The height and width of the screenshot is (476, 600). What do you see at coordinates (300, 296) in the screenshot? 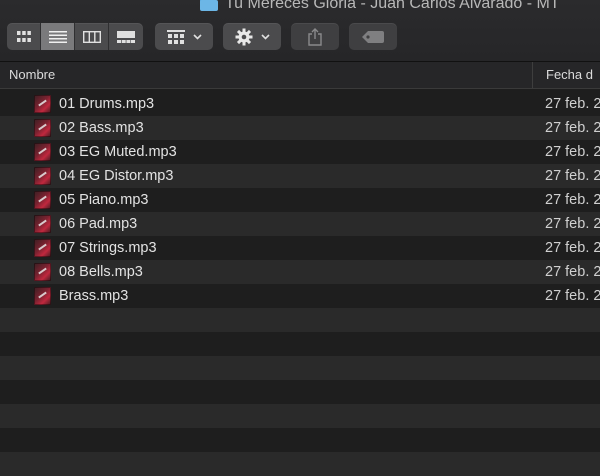
I see `file-row: Brass.mp3 27 feb. 2` at bounding box center [300, 296].